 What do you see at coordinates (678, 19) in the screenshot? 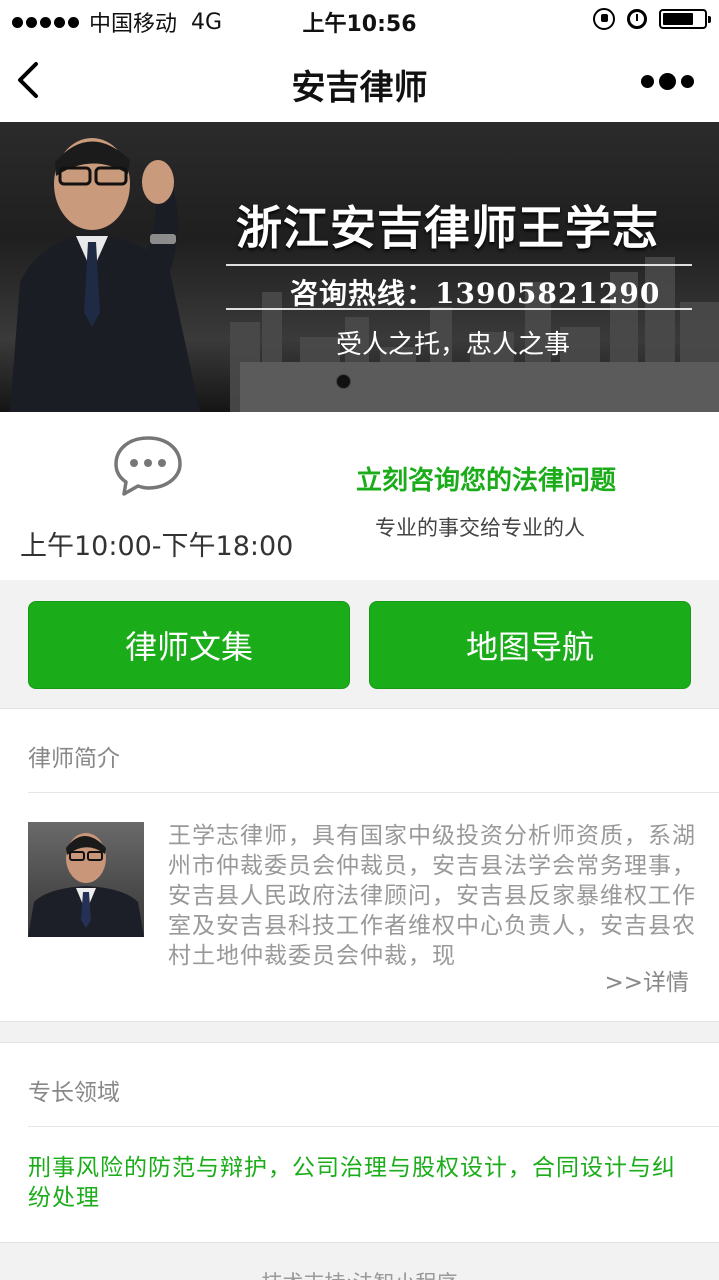
I see `battery-level` at bounding box center [678, 19].